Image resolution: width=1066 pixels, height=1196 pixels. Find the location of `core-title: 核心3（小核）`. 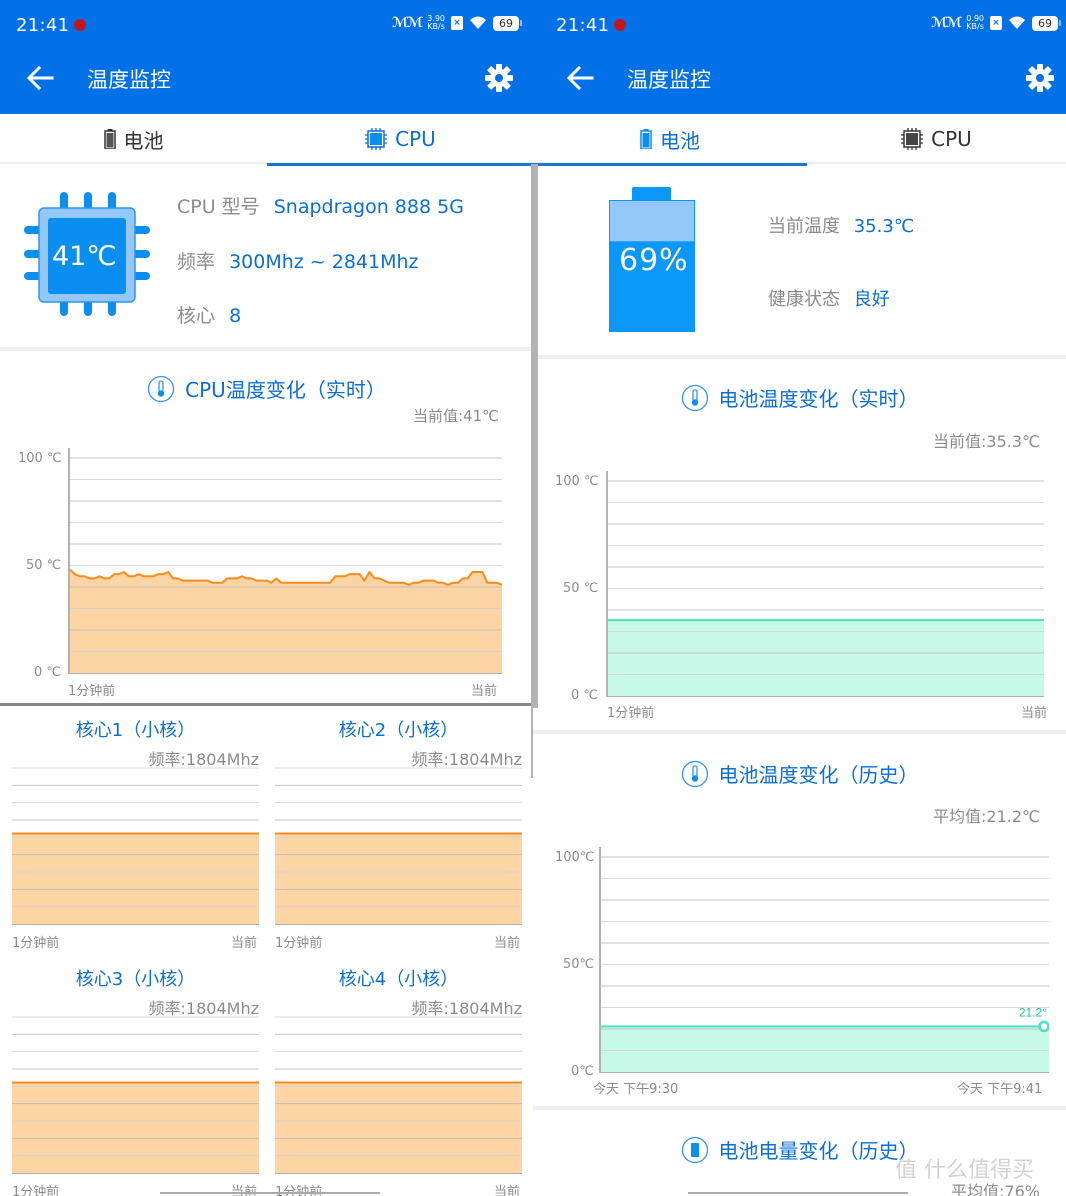

core-title: 核心3（小核） is located at coordinates (135, 979).